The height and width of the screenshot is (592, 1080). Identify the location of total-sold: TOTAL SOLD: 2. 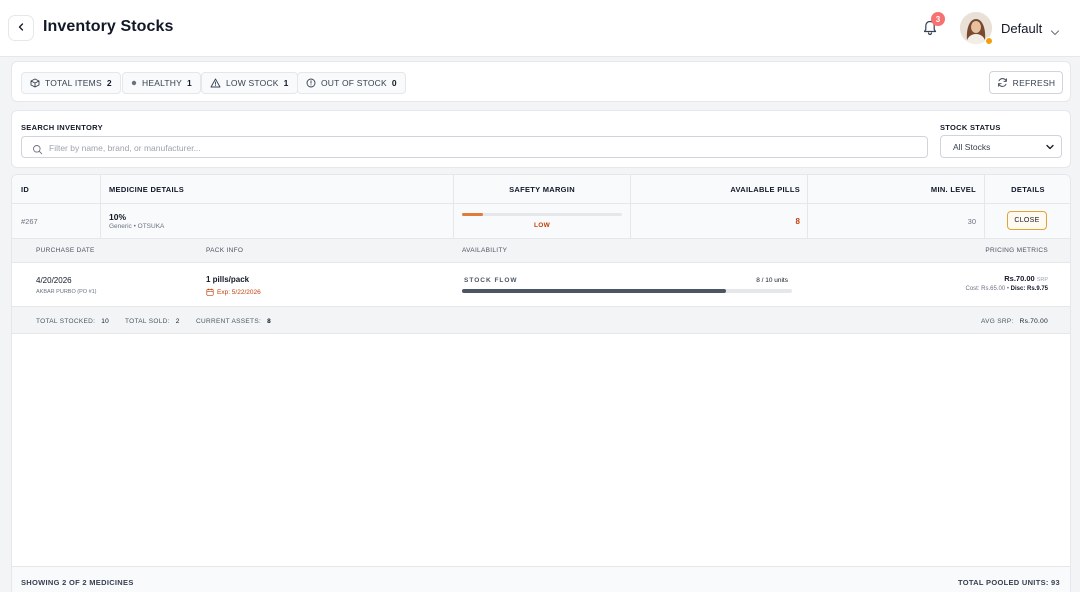
(152, 321).